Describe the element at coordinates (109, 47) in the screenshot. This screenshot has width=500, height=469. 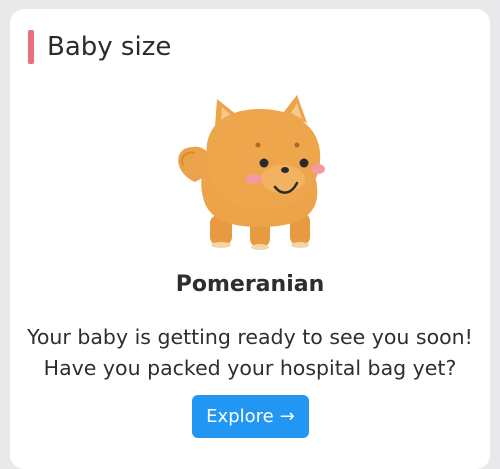
I see `card-title: Baby size` at that location.